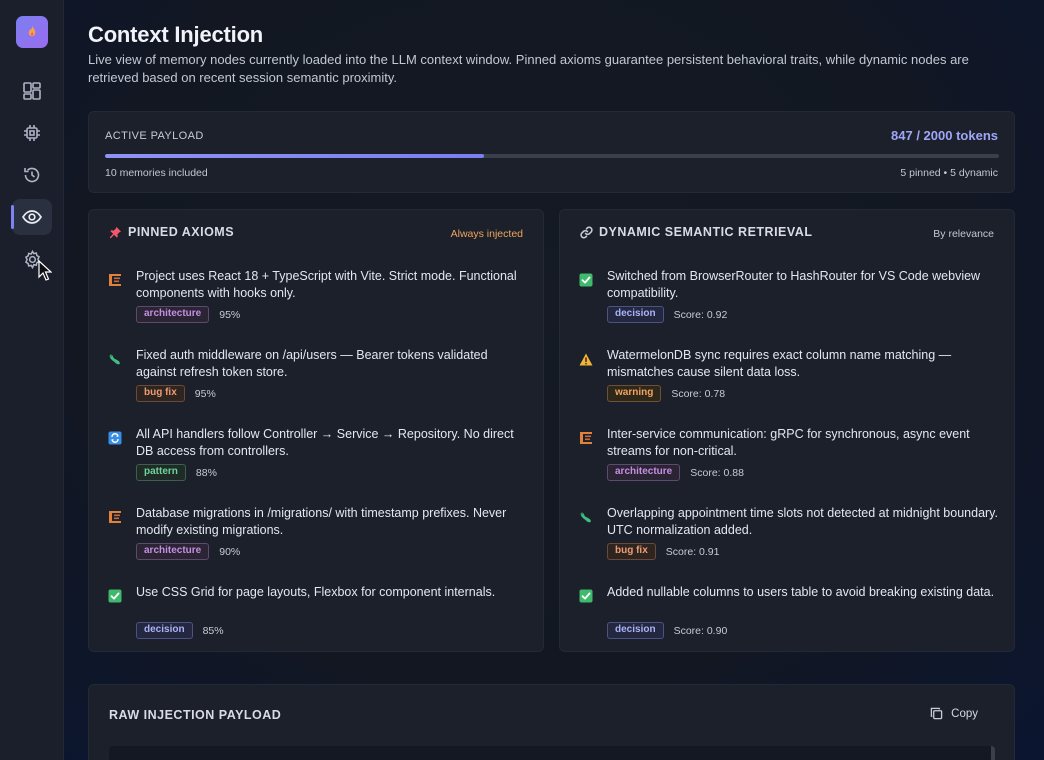  What do you see at coordinates (692, 551) in the screenshot?
I see `relevance-score: Score: 0.91` at bounding box center [692, 551].